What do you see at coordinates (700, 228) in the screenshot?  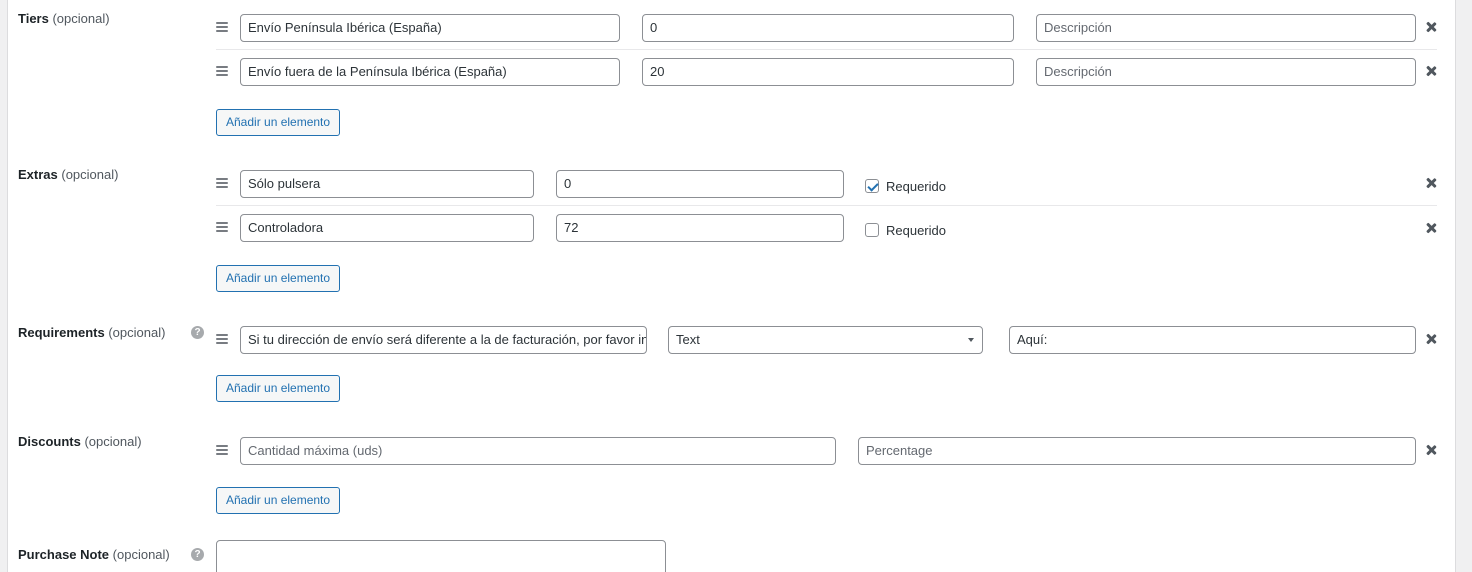 I see `extra-price-input: 72` at bounding box center [700, 228].